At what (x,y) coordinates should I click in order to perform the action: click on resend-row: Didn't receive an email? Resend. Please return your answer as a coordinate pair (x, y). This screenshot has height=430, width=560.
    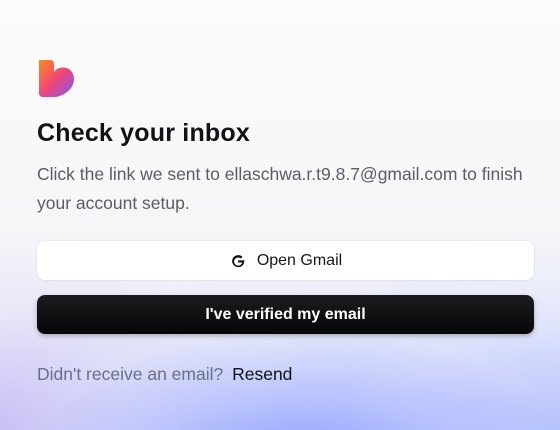
    Looking at the image, I should click on (285, 374).